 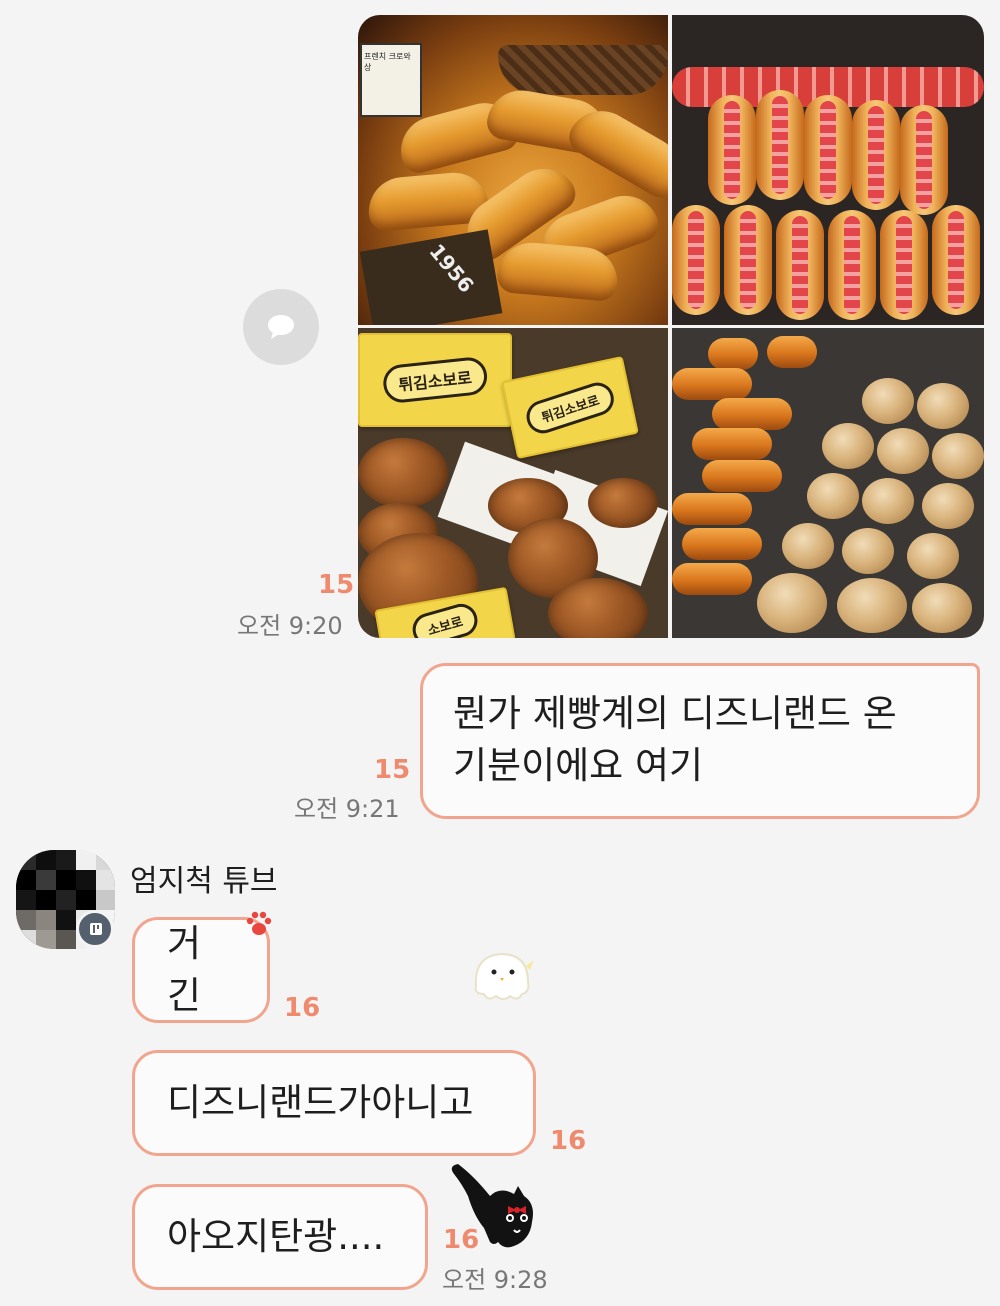 I want to click on basket, so click(x=583, y=70).